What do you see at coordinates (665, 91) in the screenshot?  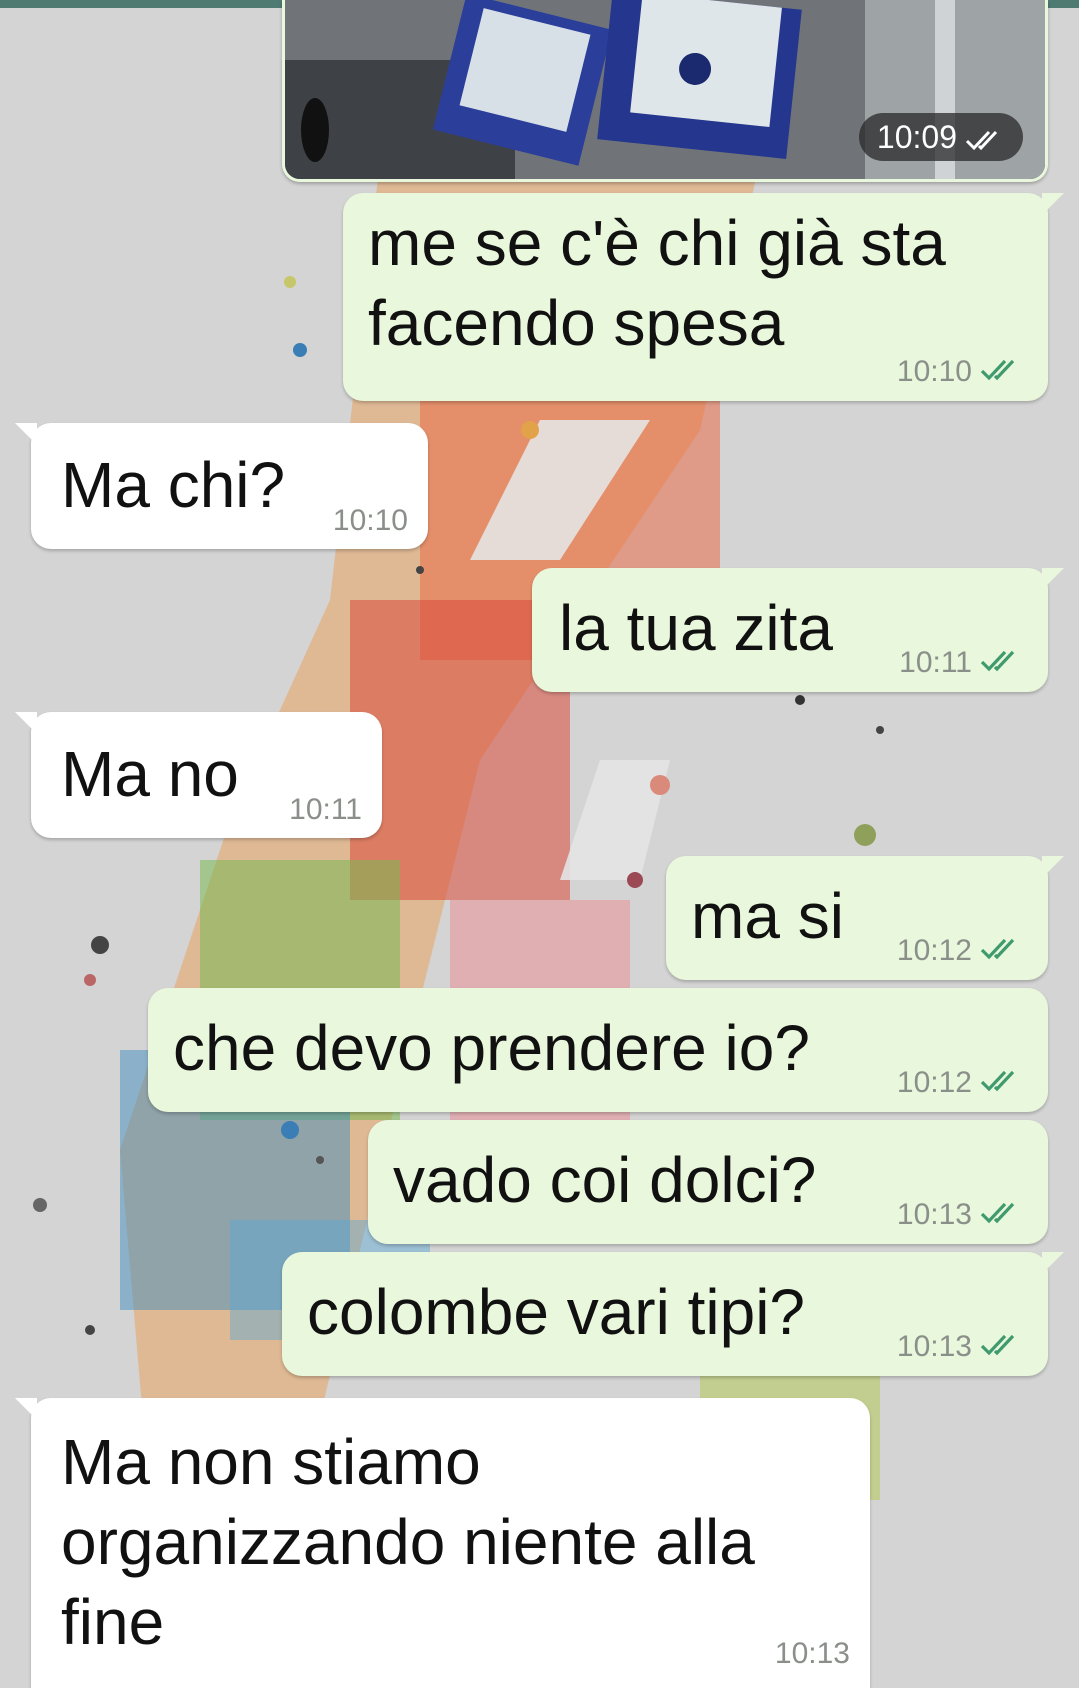 I see `image-message: 10:09` at bounding box center [665, 91].